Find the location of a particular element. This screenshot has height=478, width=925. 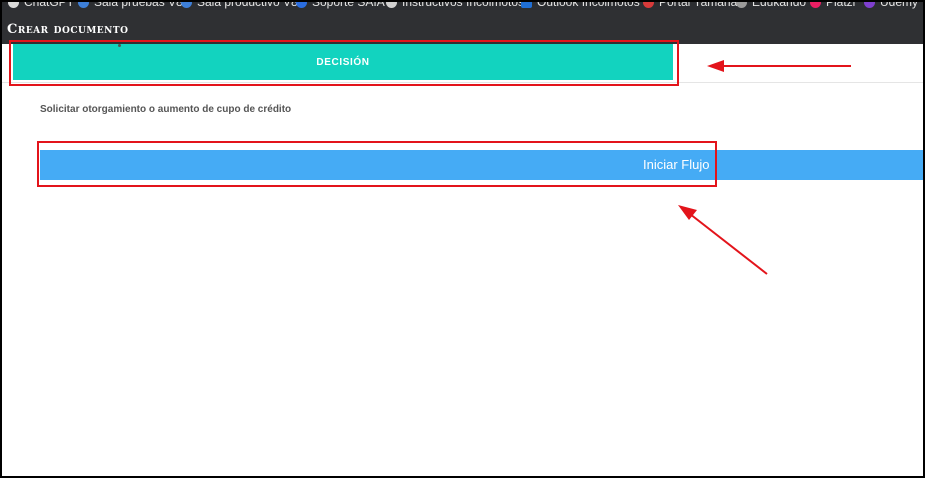

arrow-to-tab is located at coordinates (779, 66).